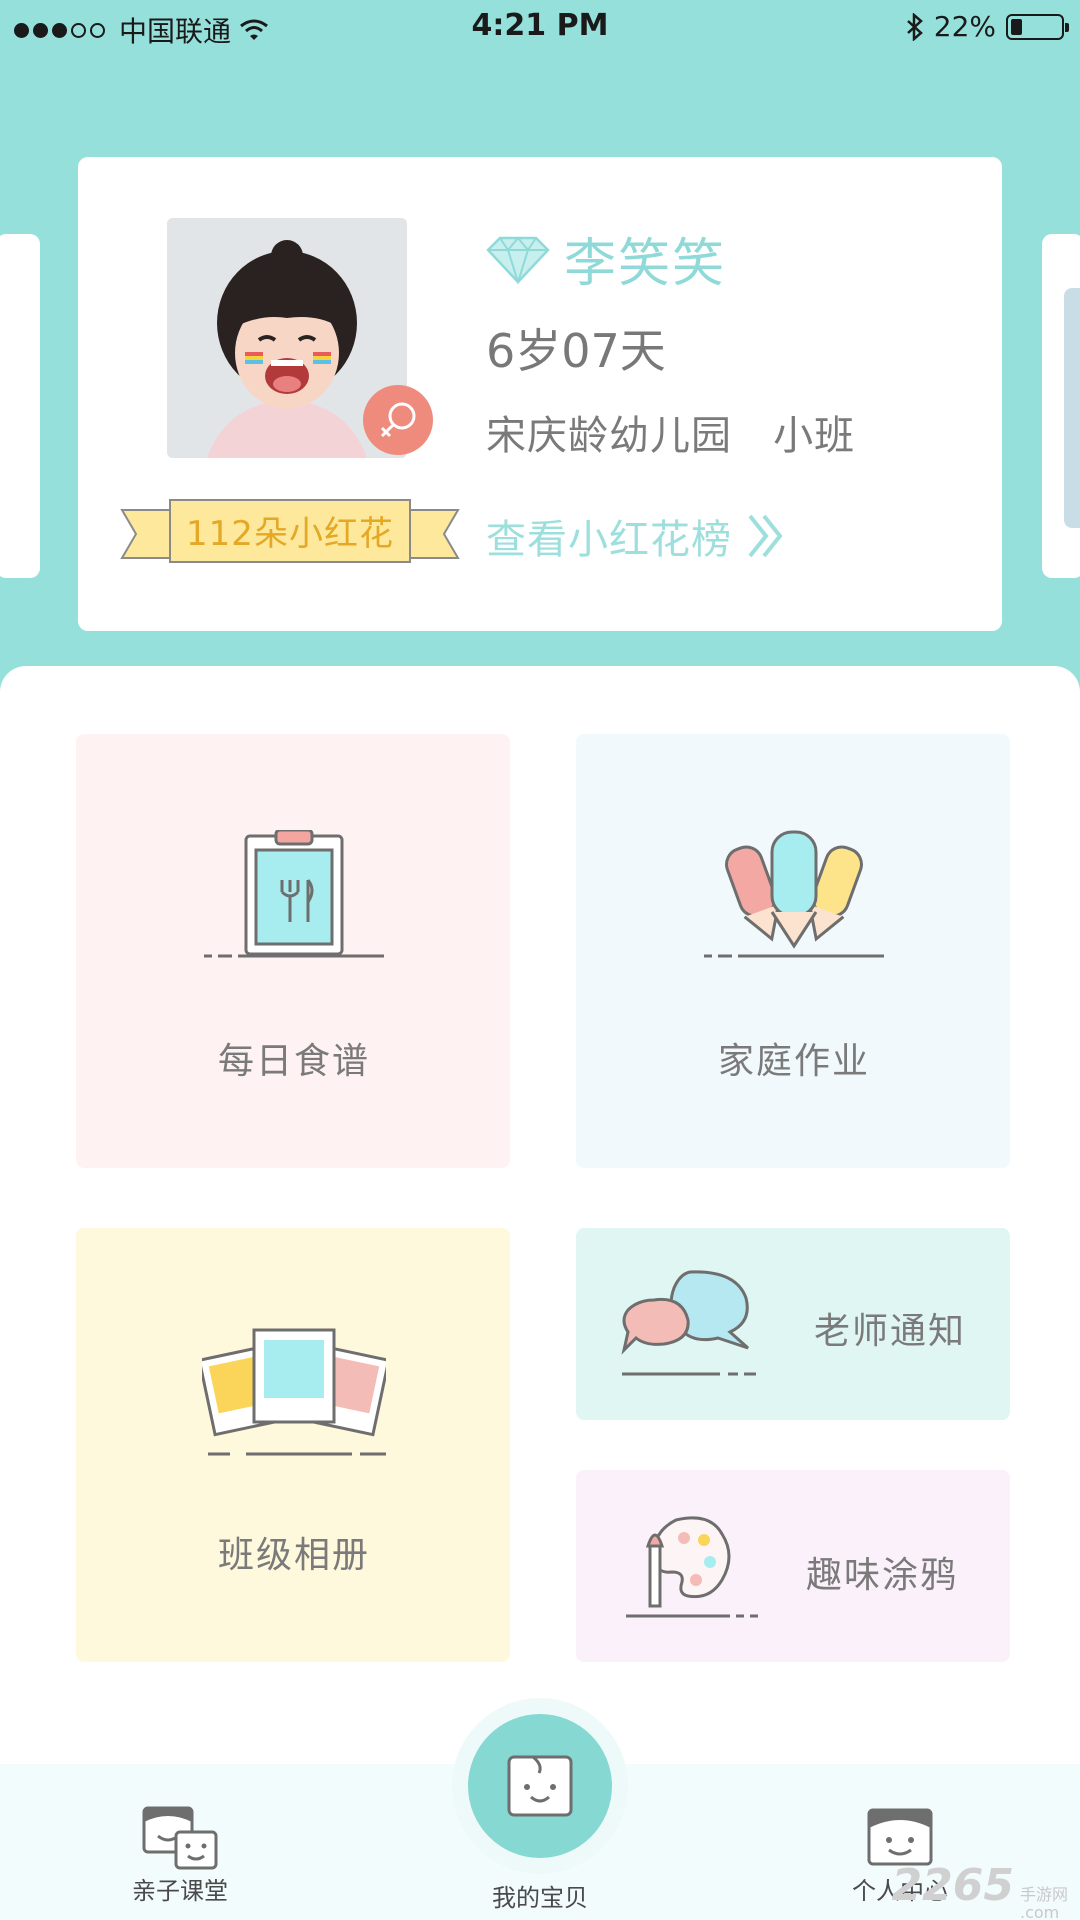  I want to click on pencils-icon, so click(794, 894).